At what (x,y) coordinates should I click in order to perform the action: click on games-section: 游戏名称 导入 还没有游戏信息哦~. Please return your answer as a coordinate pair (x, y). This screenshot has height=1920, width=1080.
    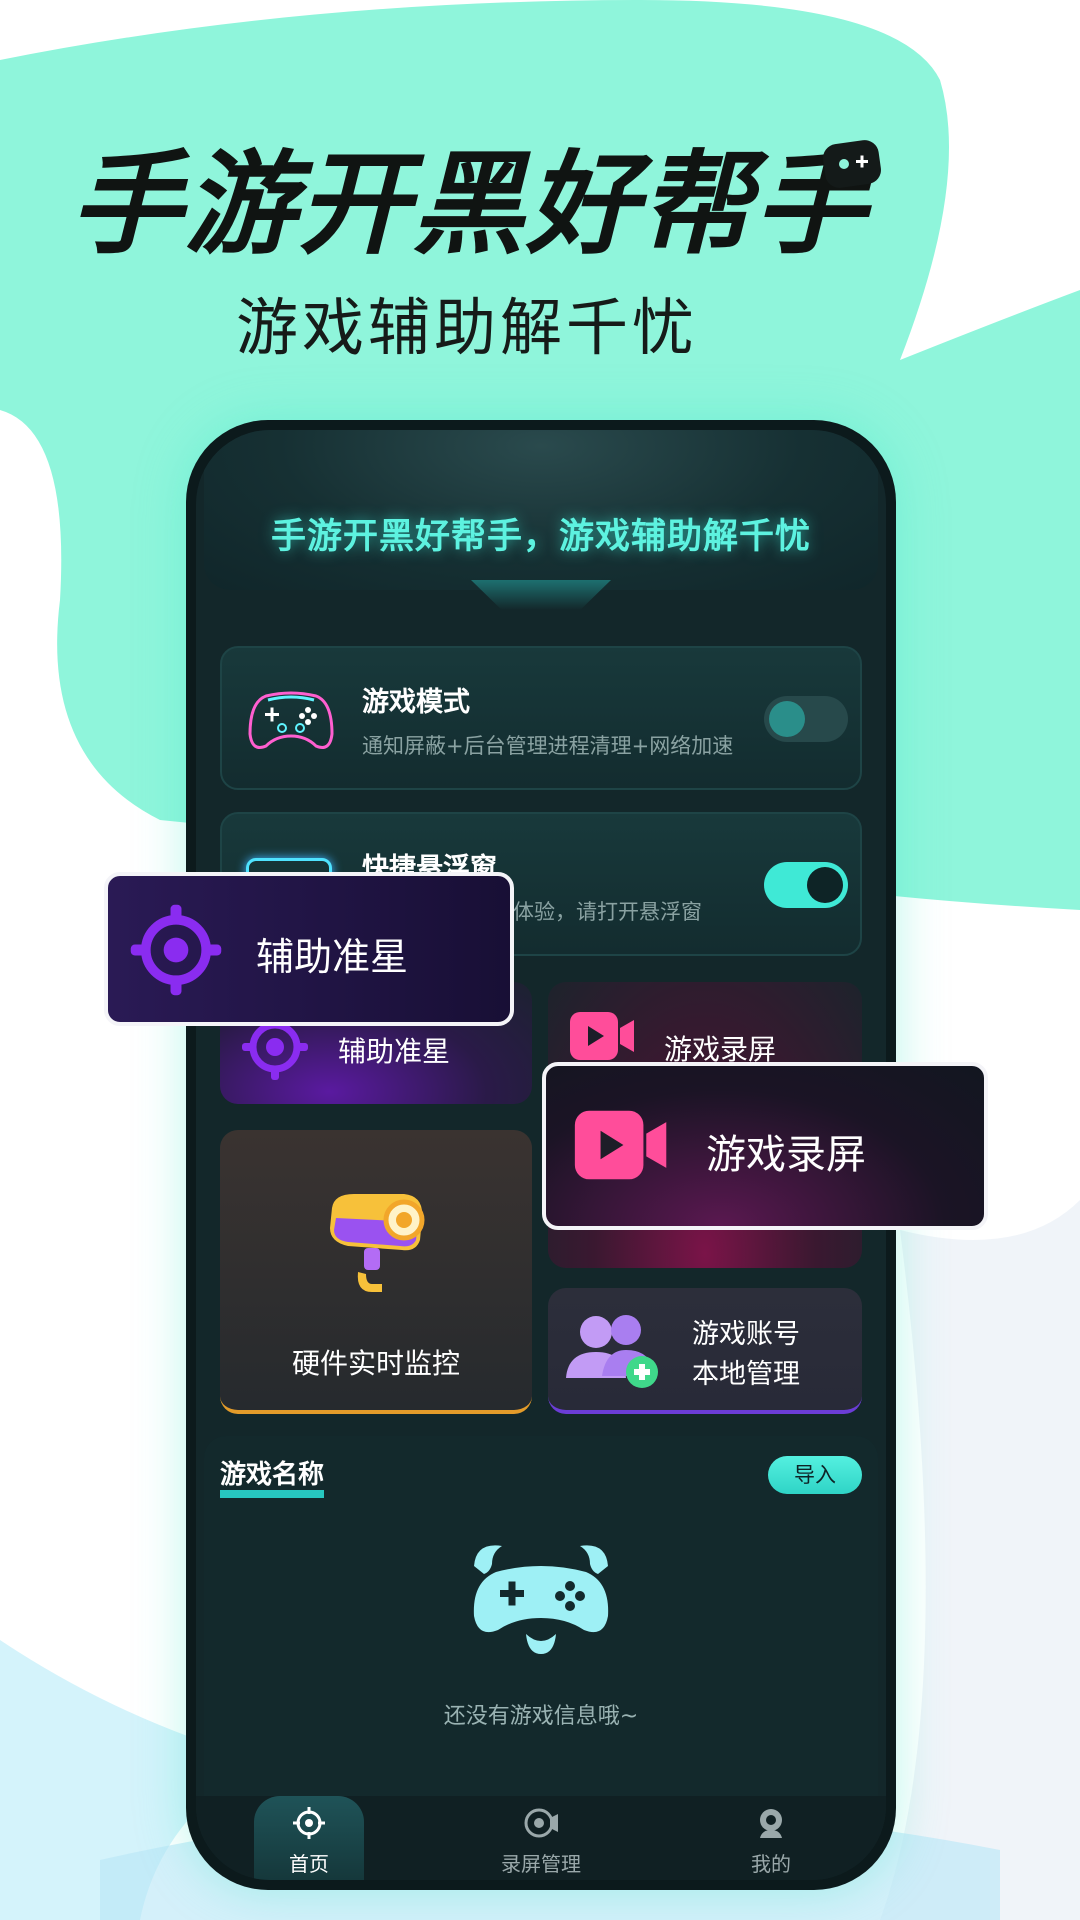
    Looking at the image, I should click on (541, 1616).